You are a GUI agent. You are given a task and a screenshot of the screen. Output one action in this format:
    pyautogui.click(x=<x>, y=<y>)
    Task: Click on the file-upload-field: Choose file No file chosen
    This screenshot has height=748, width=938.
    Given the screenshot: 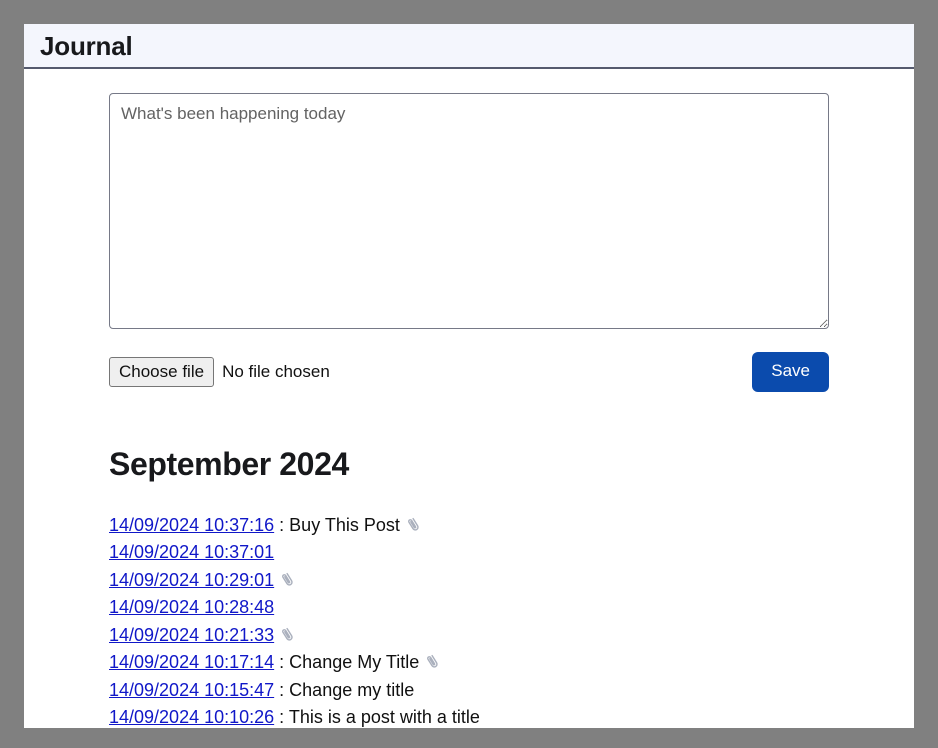 What is the action you would take?
    pyautogui.click(x=219, y=371)
    